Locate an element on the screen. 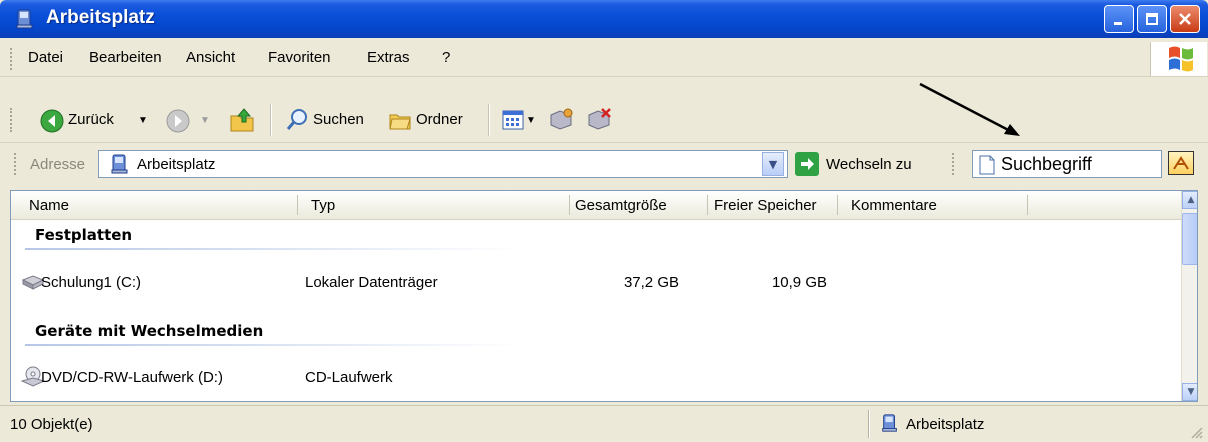 The image size is (1208, 442). folders-icon is located at coordinates (400, 120).